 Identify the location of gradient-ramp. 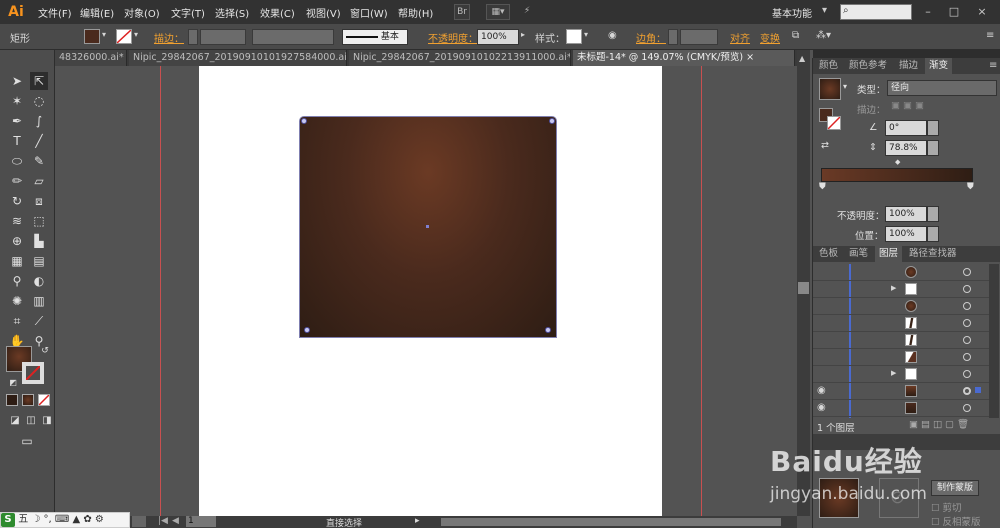
(897, 175).